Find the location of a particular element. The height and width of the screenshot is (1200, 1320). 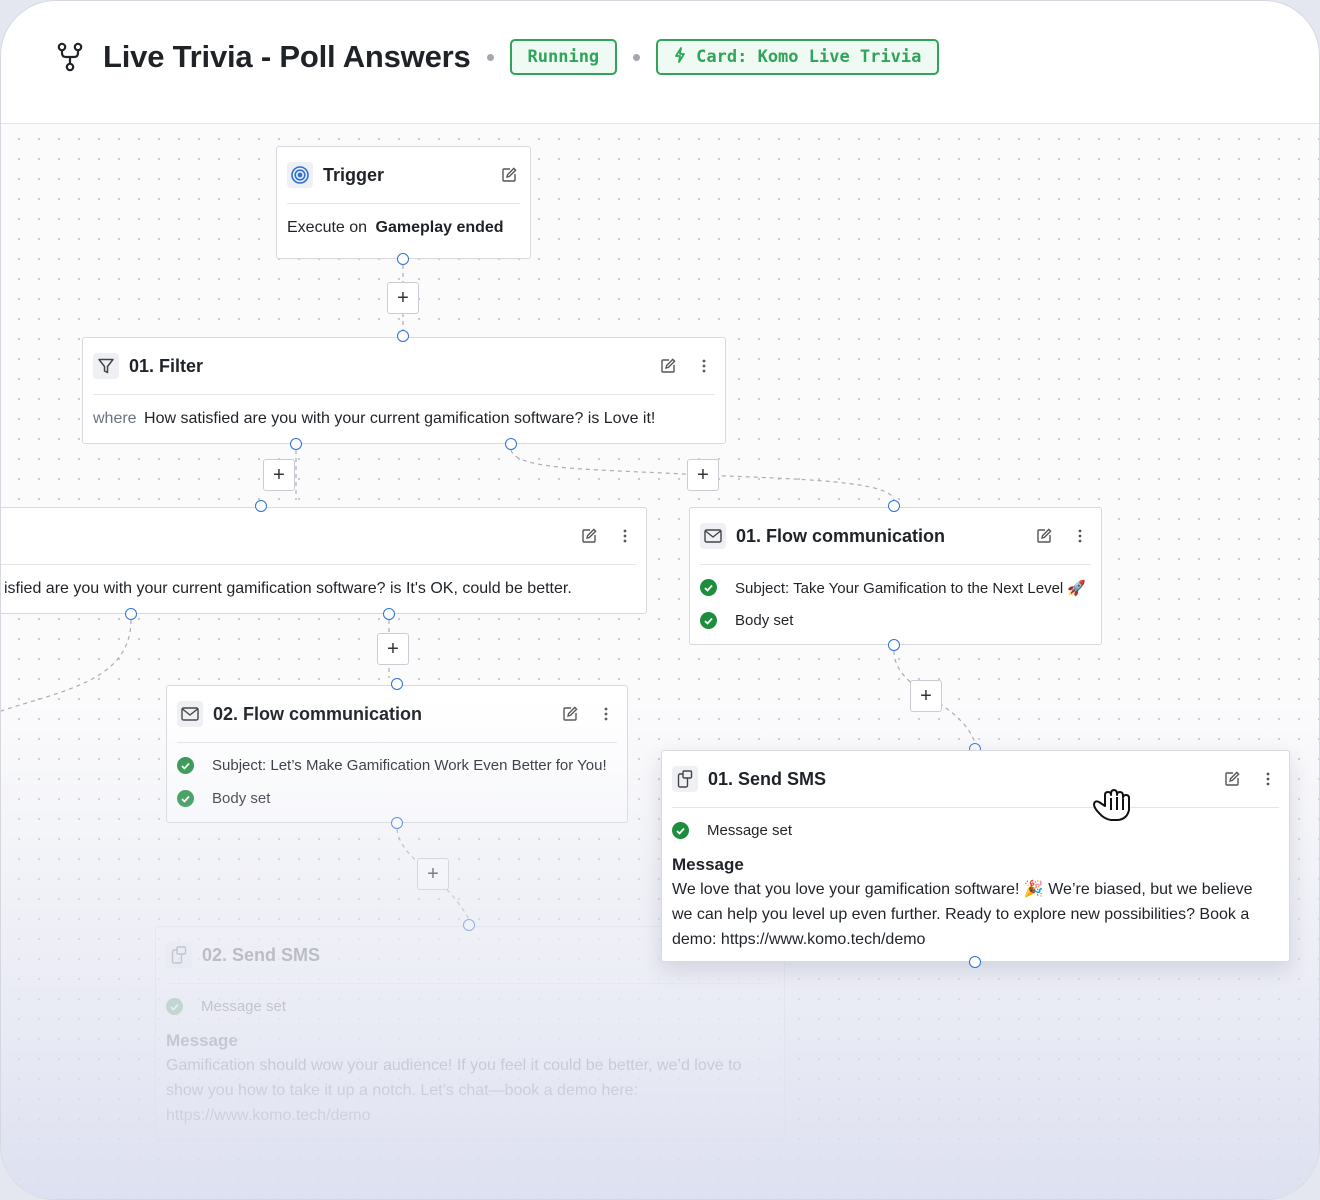

node-title: Trigger is located at coordinates (354, 174).